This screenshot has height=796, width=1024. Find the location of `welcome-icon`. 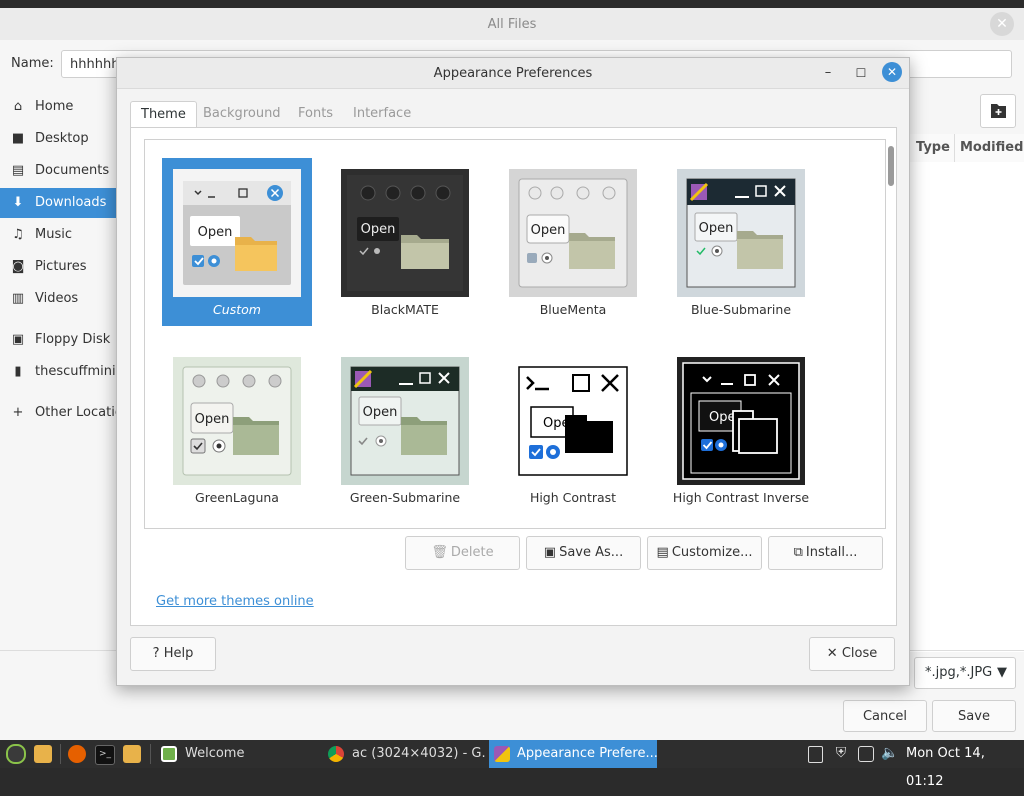

welcome-icon is located at coordinates (169, 754).